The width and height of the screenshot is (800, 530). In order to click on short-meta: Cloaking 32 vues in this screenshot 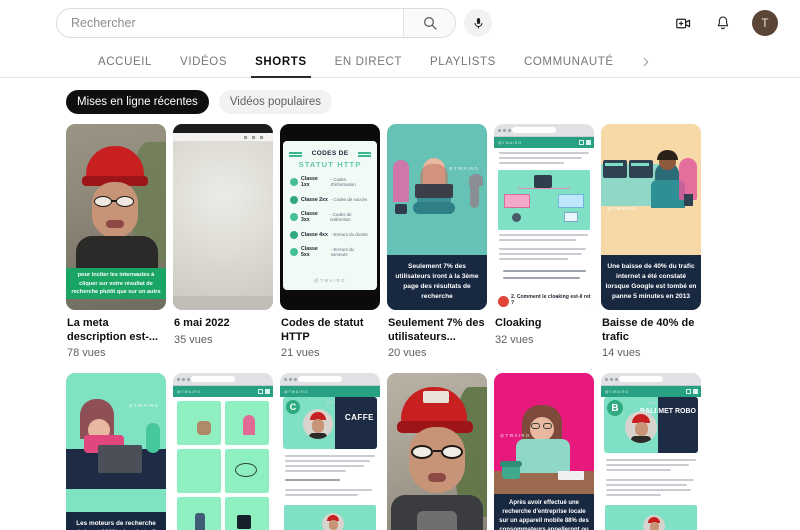, I will do `click(544, 328)`.